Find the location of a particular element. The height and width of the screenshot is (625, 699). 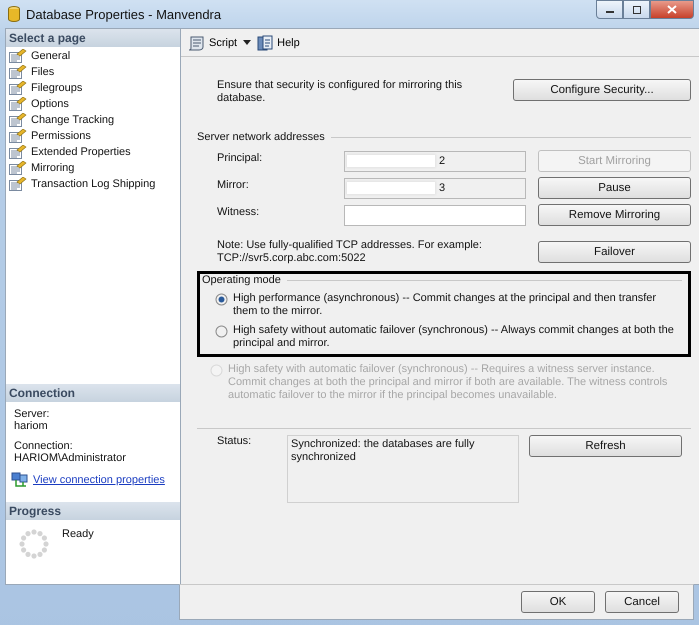

dialog-button: OK is located at coordinates (558, 602).